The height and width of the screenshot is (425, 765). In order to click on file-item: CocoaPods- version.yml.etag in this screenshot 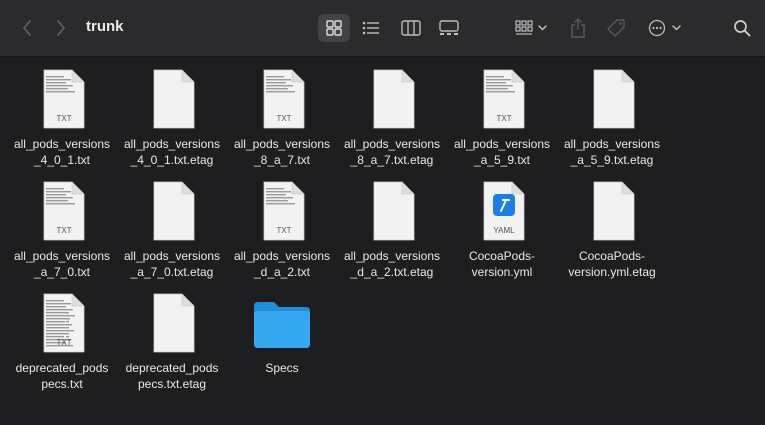, I will do `click(612, 230)`.